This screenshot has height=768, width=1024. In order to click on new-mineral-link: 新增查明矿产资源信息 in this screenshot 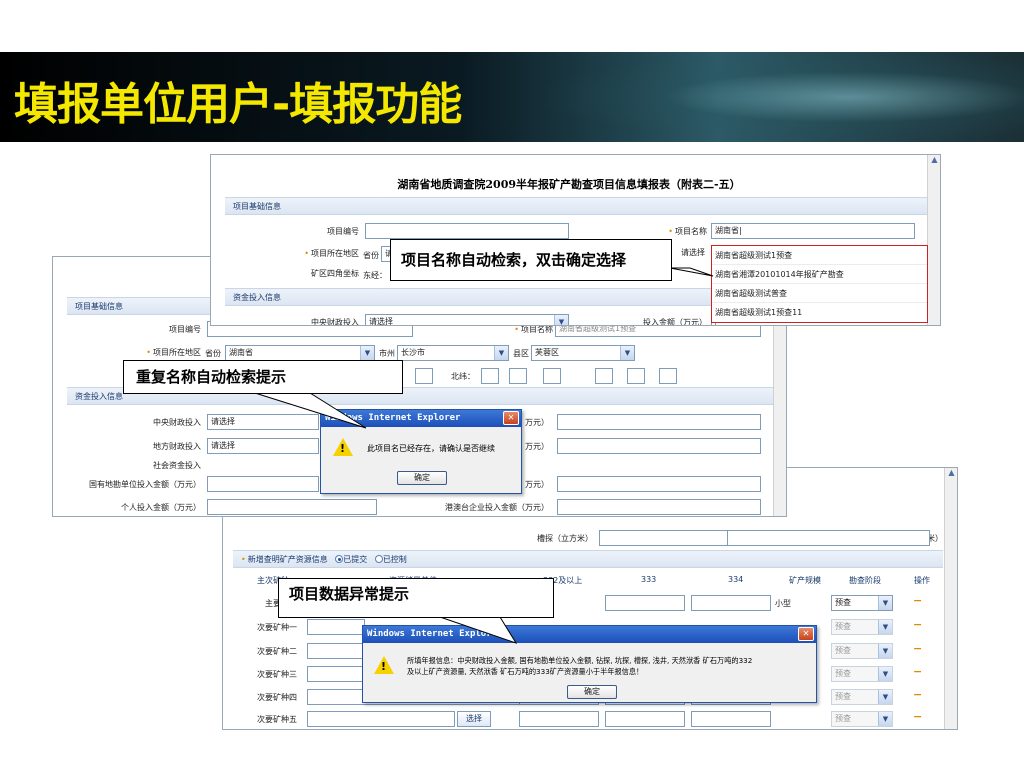, I will do `click(288, 559)`.